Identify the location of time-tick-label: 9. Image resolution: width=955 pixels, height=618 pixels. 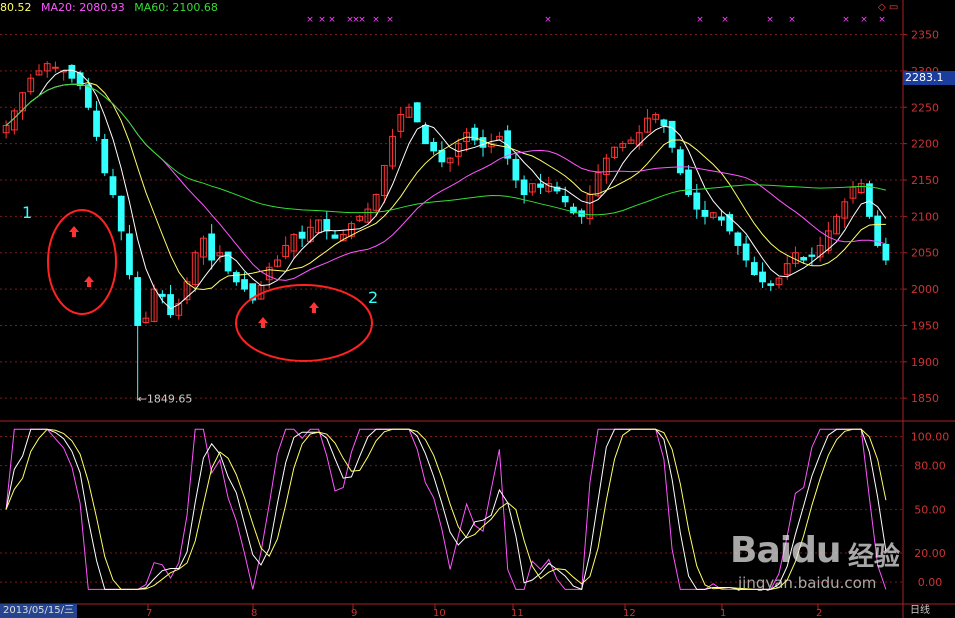
(354, 613).